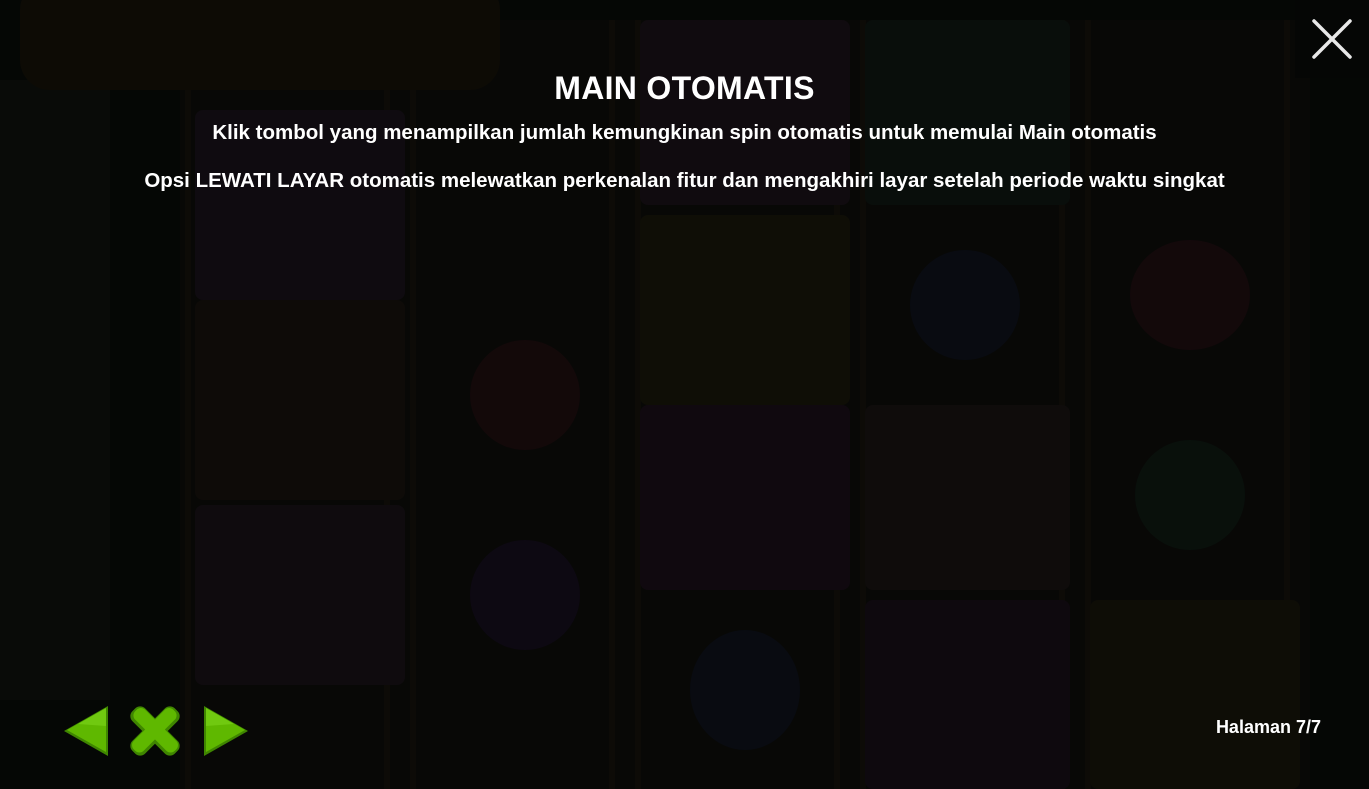 The width and height of the screenshot is (1369, 789). What do you see at coordinates (1268, 727) in the screenshot?
I see `page-indicator: Halaman 7/7` at bounding box center [1268, 727].